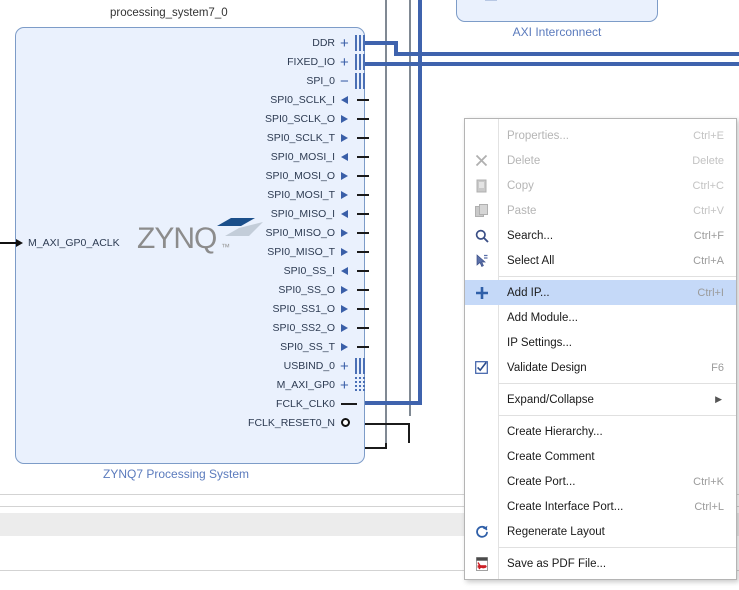 The width and height of the screenshot is (739, 590). What do you see at coordinates (708, 481) in the screenshot?
I see `menu-item-shortcut: Ctrl+K` at bounding box center [708, 481].